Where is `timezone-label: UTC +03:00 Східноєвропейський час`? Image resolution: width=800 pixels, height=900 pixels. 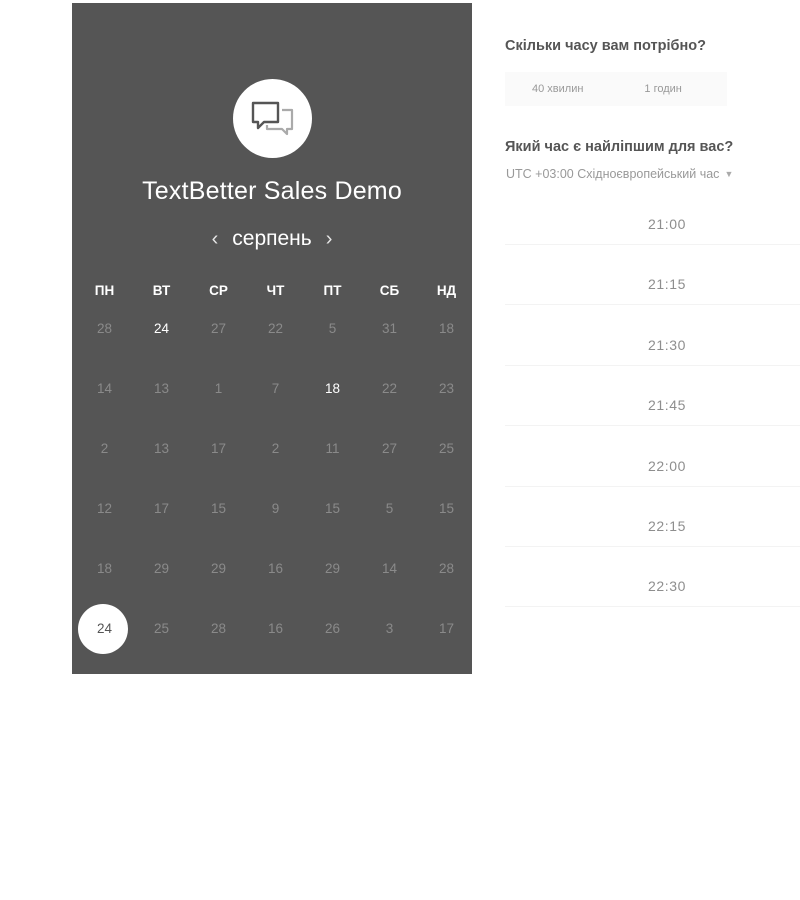
timezone-label: UTC +03:00 Східноєвропейський час is located at coordinates (613, 174).